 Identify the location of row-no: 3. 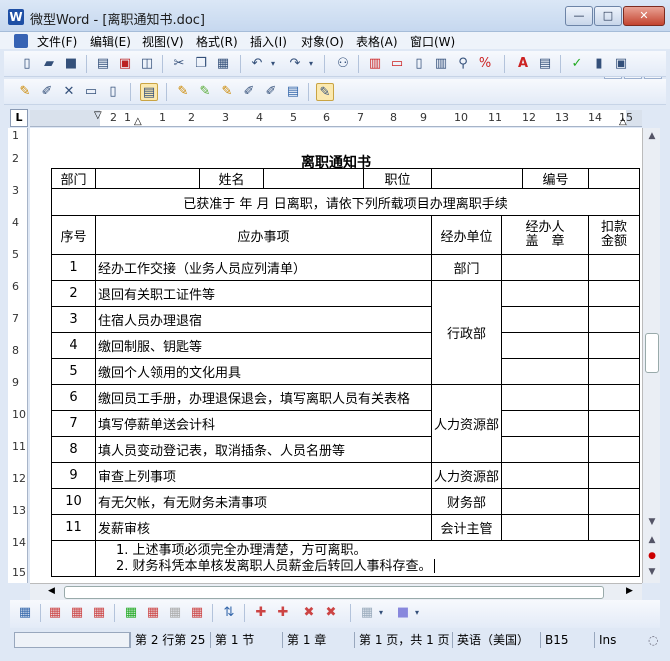
(73, 319).